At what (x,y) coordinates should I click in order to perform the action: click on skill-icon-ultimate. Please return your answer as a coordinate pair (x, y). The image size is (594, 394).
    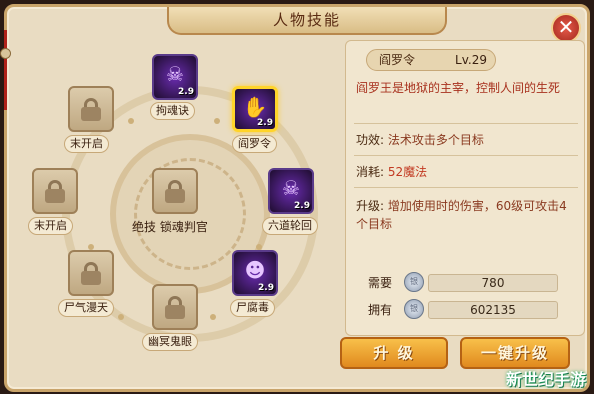
    Looking at the image, I should click on (175, 191).